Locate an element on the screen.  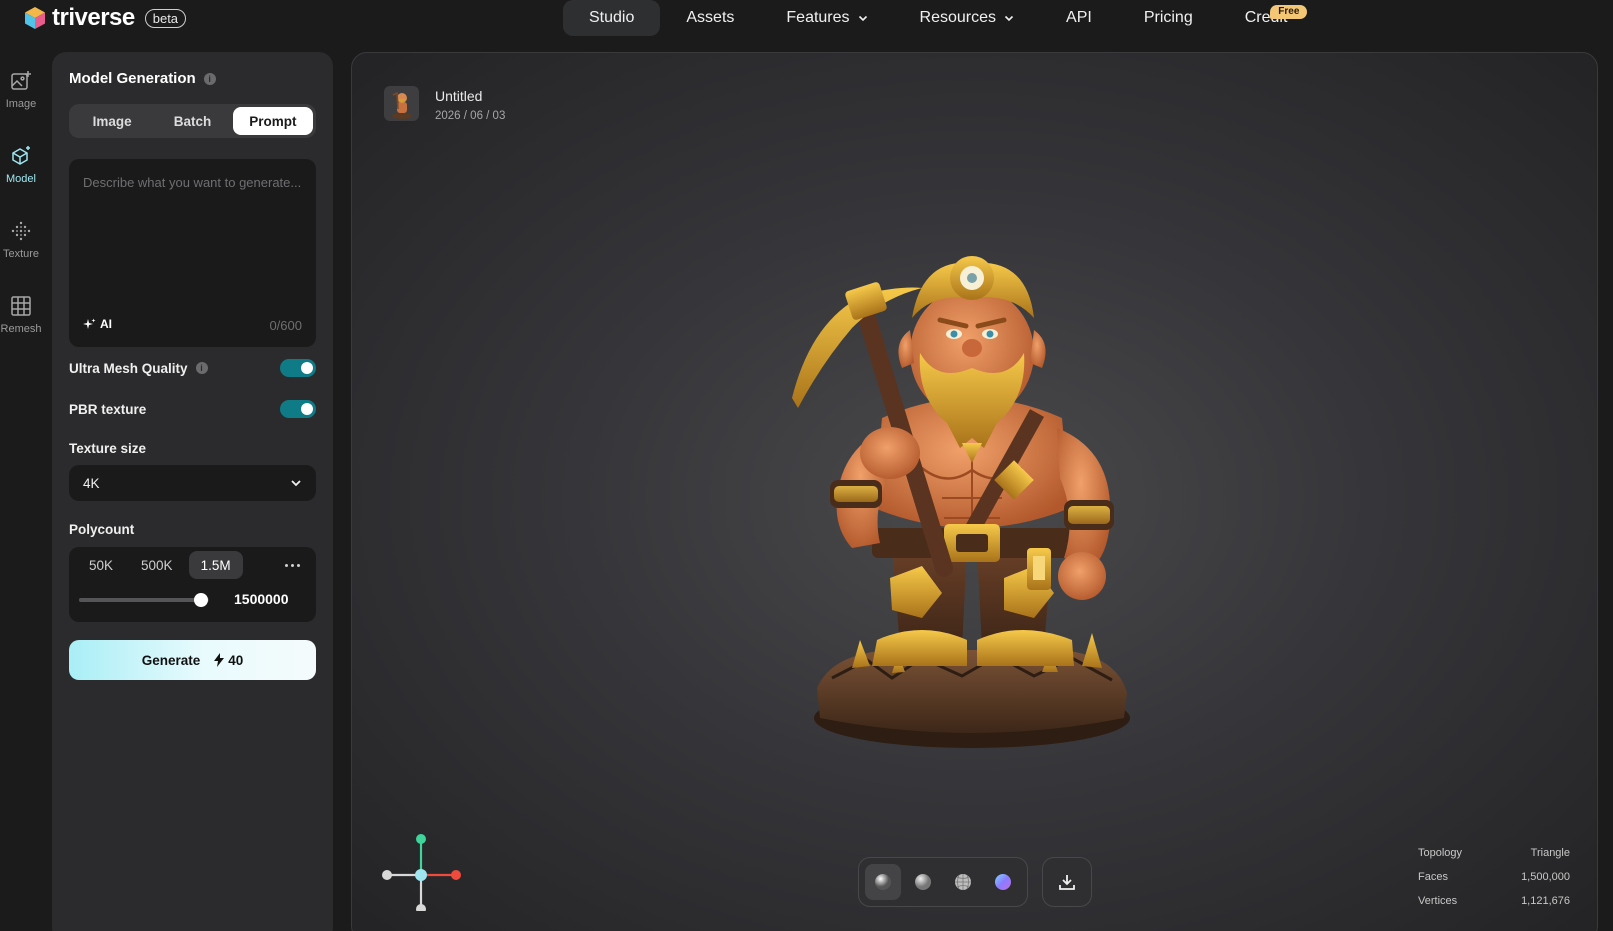
stat-topology: Topology Triangle is located at coordinates (1494, 853).